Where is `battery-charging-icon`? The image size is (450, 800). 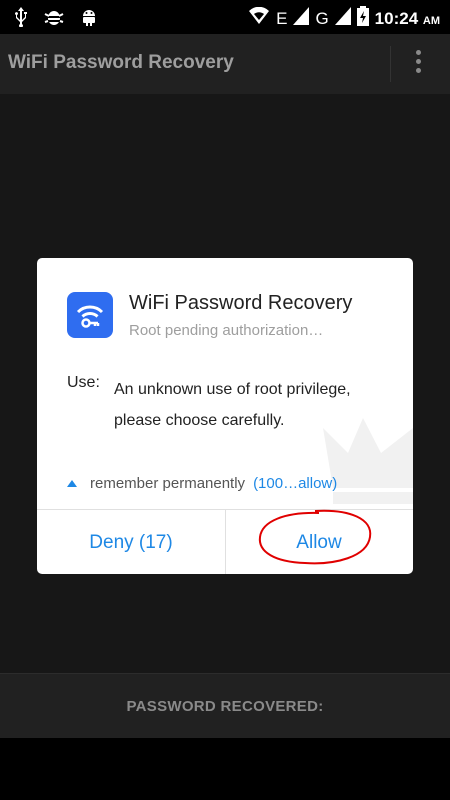
battery-charging-icon is located at coordinates (362, 18).